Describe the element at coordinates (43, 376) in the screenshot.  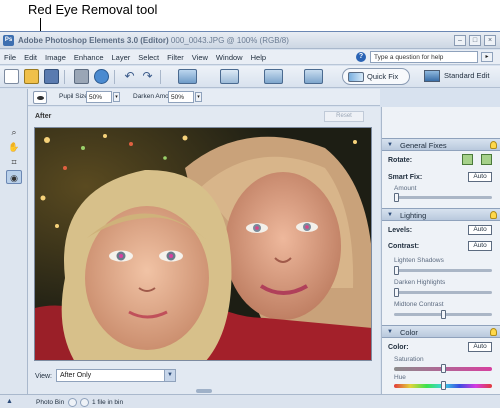
I see `view-label: View:` at that location.